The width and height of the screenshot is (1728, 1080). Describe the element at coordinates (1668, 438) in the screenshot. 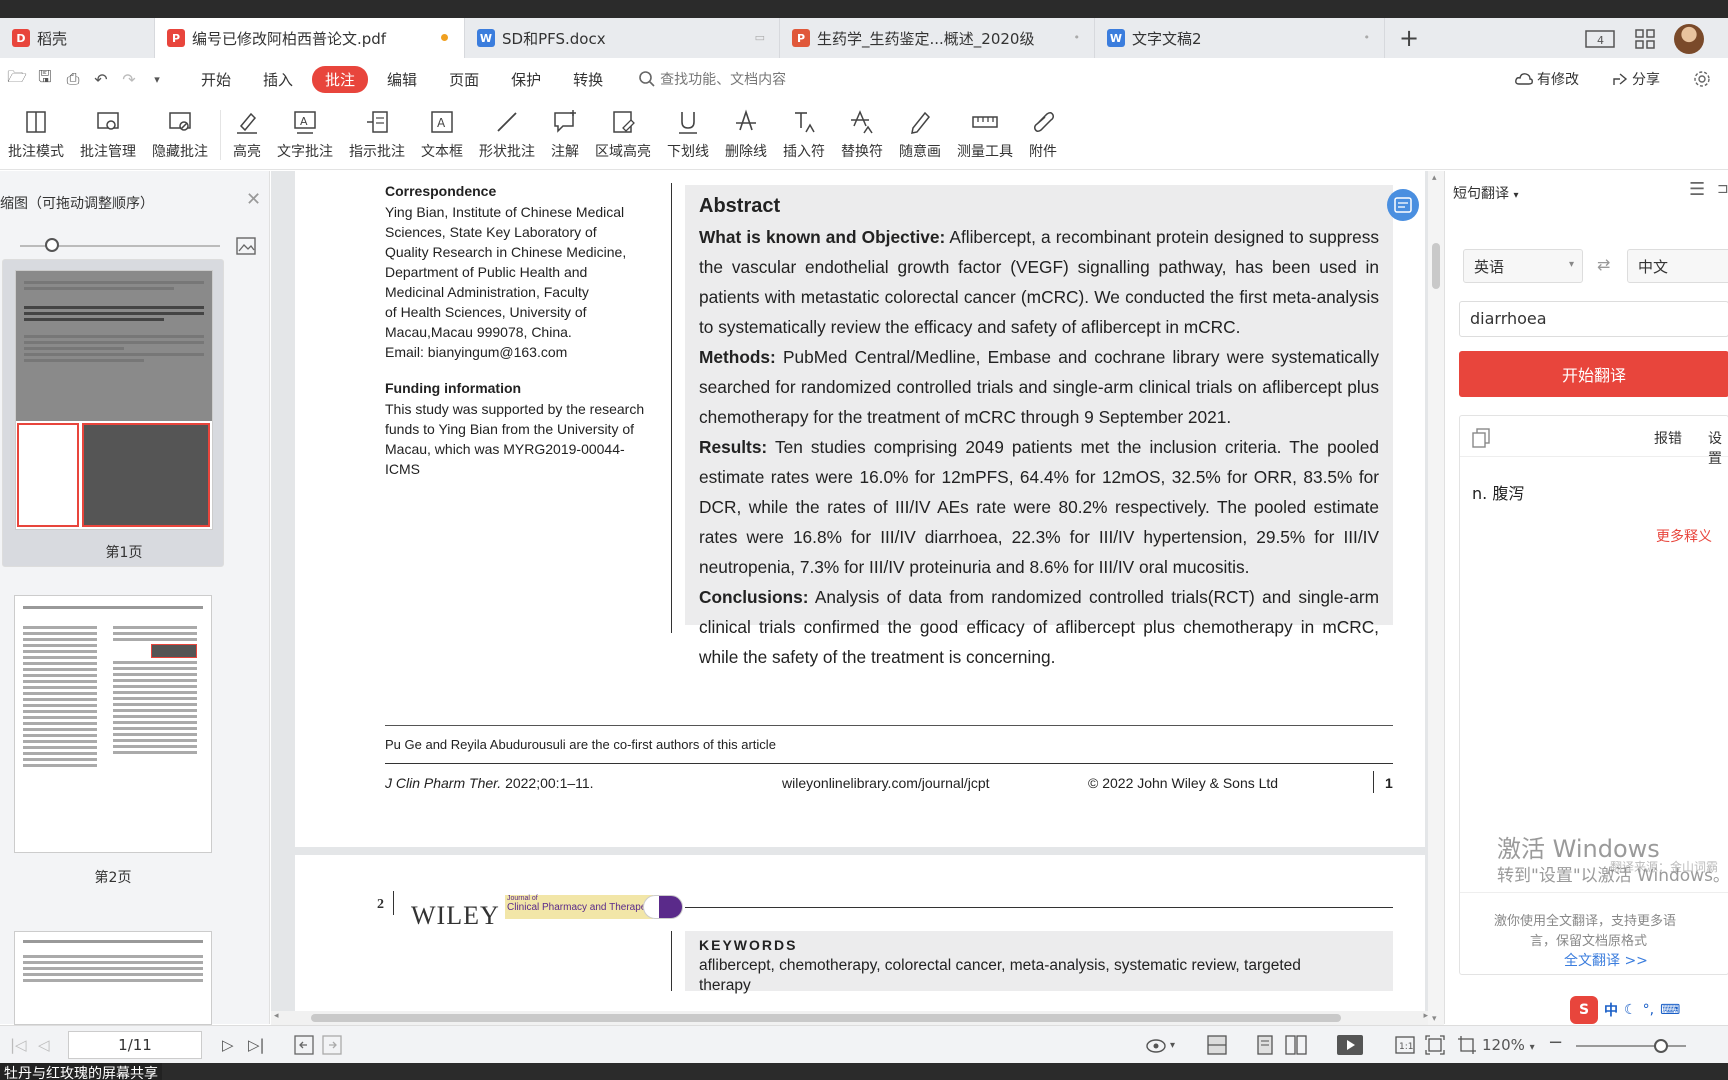

I see `report-error-link: 报错` at that location.